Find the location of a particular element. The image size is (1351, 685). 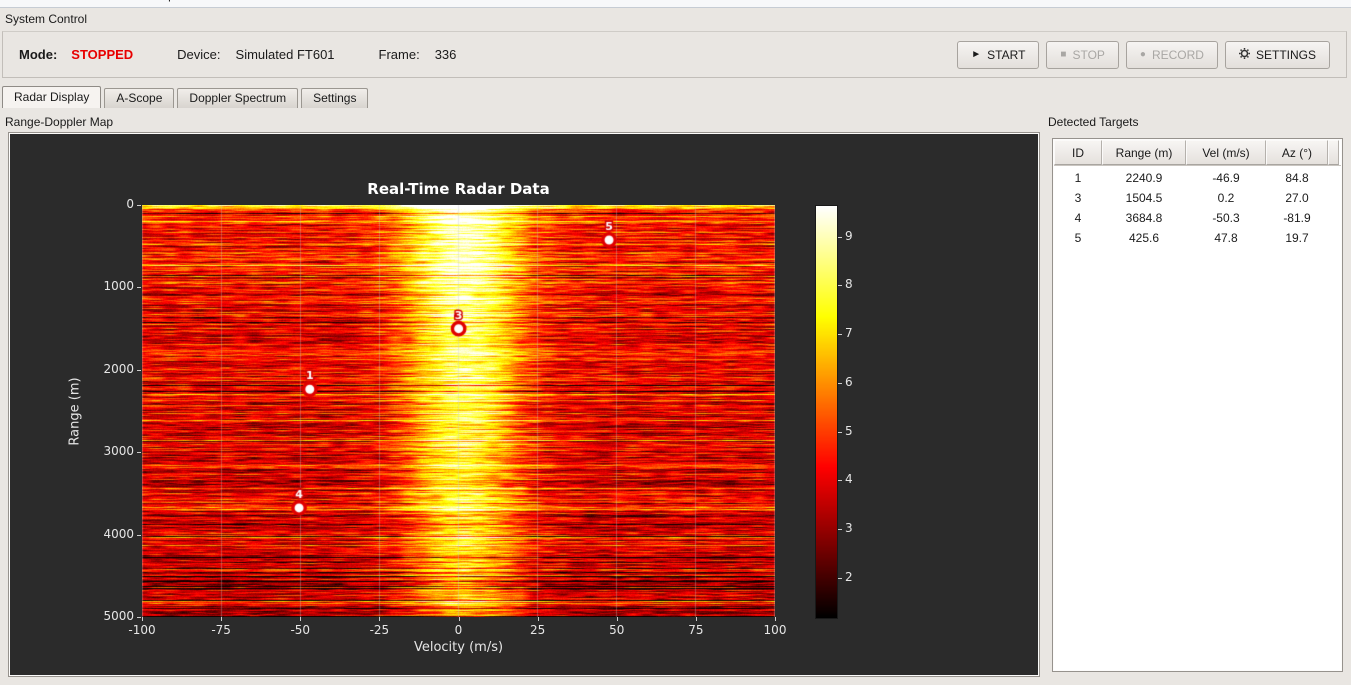

column-header: Az (°) is located at coordinates (1297, 152).